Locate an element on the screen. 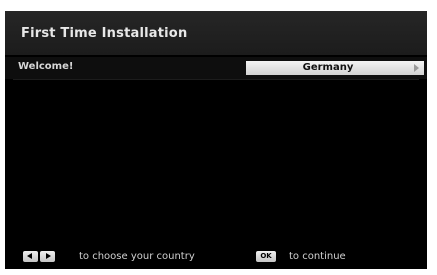 The height and width of the screenshot is (275, 437). arrow-right-icon is located at coordinates (416, 68).